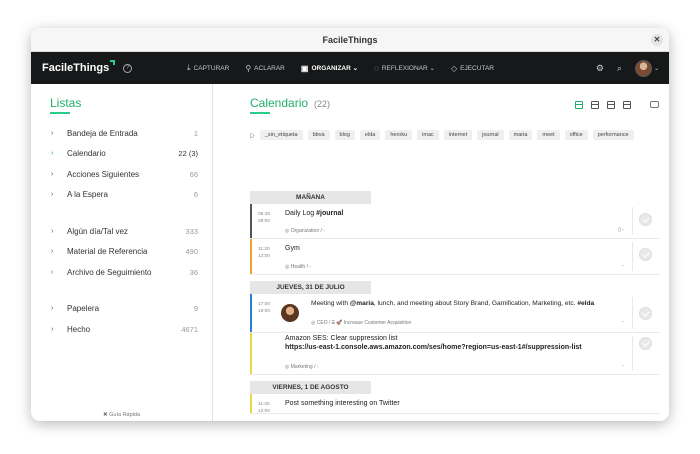 The height and width of the screenshot is (454, 700). Describe the element at coordinates (252, 135) in the screenshot. I see `tag-icon: ⌂` at that location.